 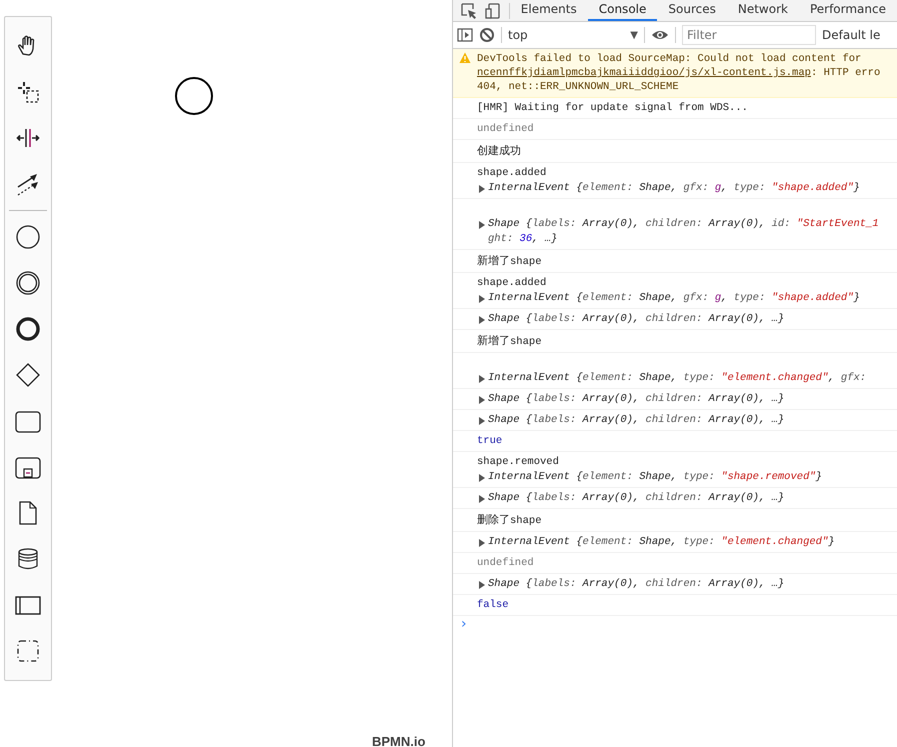 What do you see at coordinates (28, 138) in the screenshot?
I see `space-tool-icon` at bounding box center [28, 138].